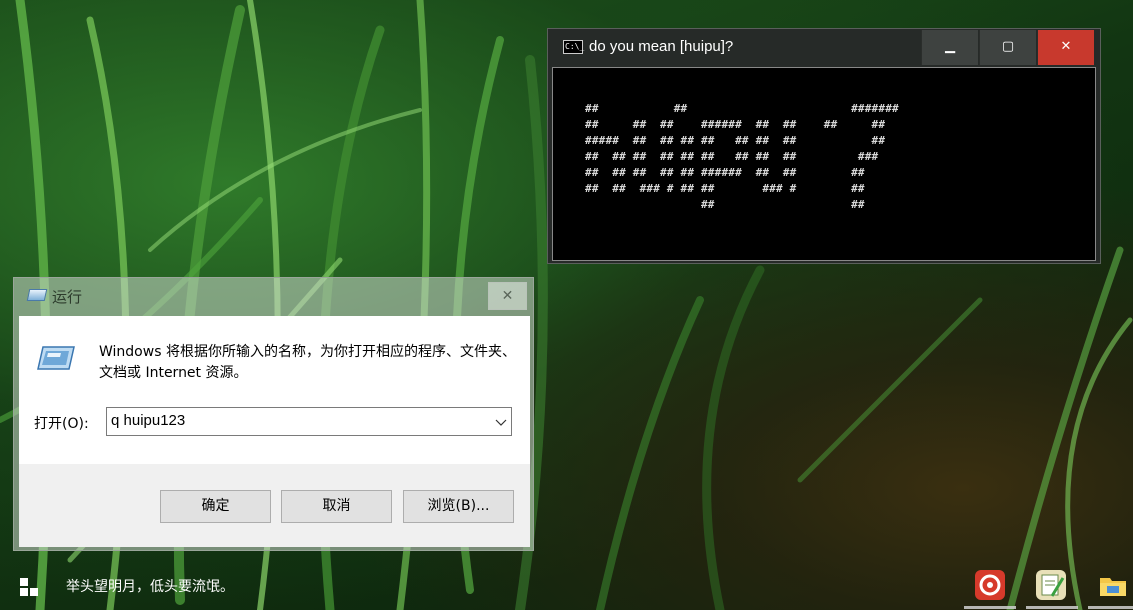 The height and width of the screenshot is (610, 1133). Describe the element at coordinates (573, 47) in the screenshot. I see `console-icon: C:\_` at that location.